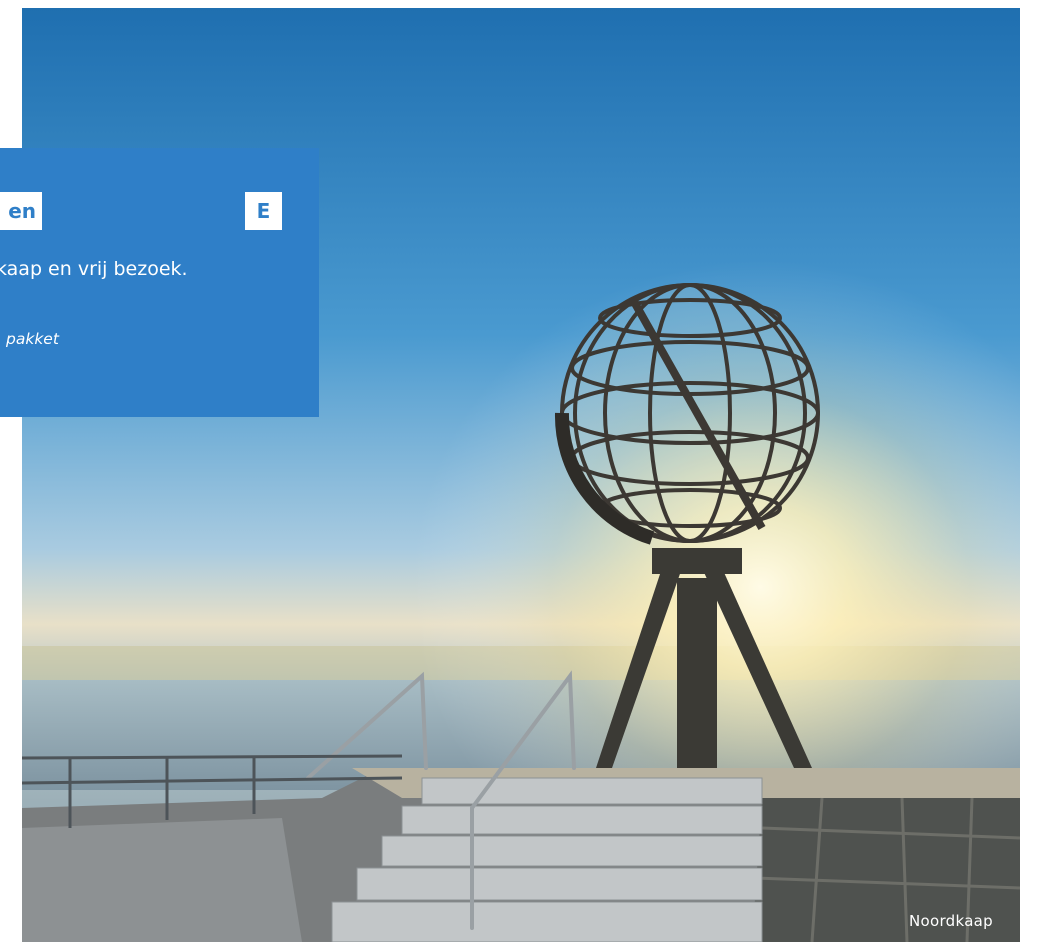 This screenshot has width=1037, height=942. What do you see at coordinates (32, 339) in the screenshot?
I see `card-subtext: pakket` at bounding box center [32, 339].